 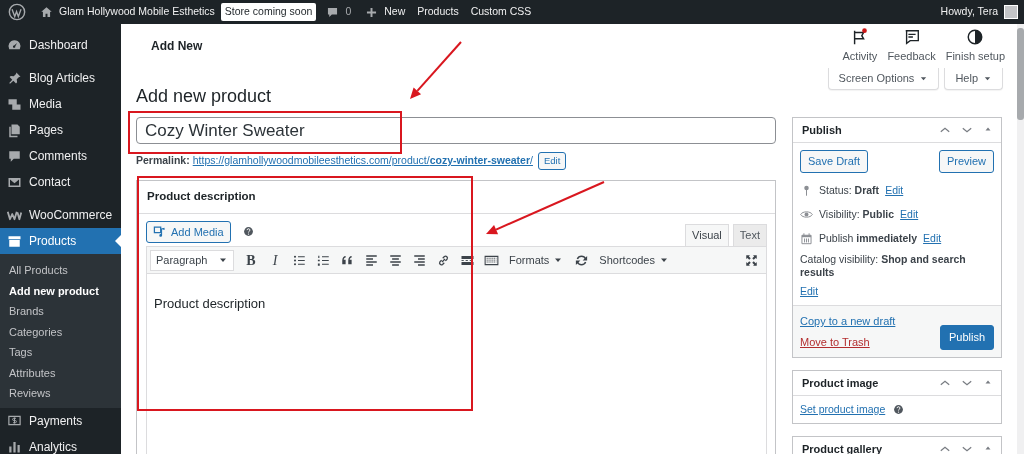 I want to click on sidebar-item: Contact, so click(x=60, y=182).